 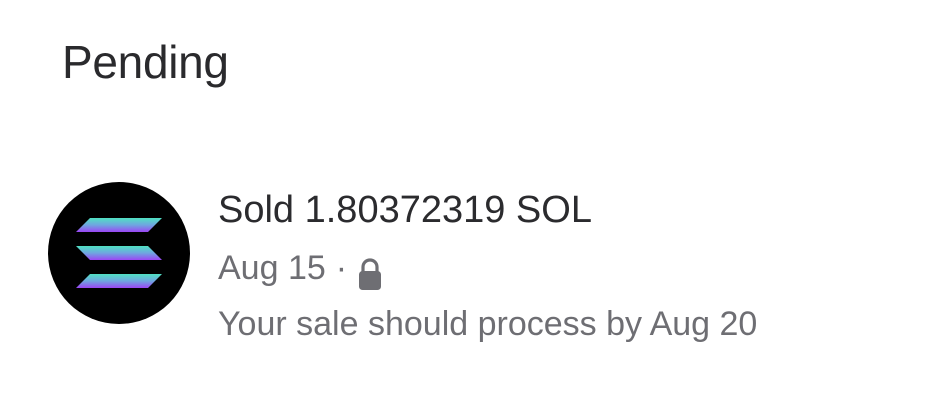 I want to click on lock-icon, so click(x=370, y=271).